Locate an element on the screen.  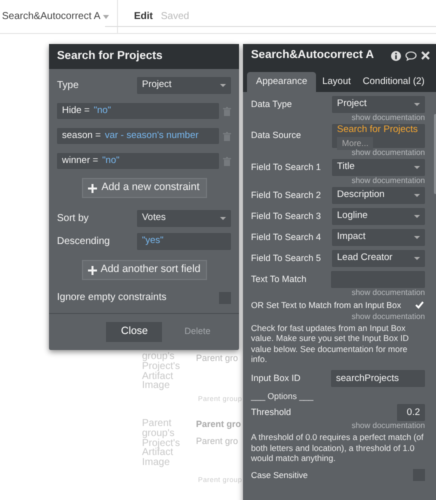
field-label: Sort by is located at coordinates (73, 219).